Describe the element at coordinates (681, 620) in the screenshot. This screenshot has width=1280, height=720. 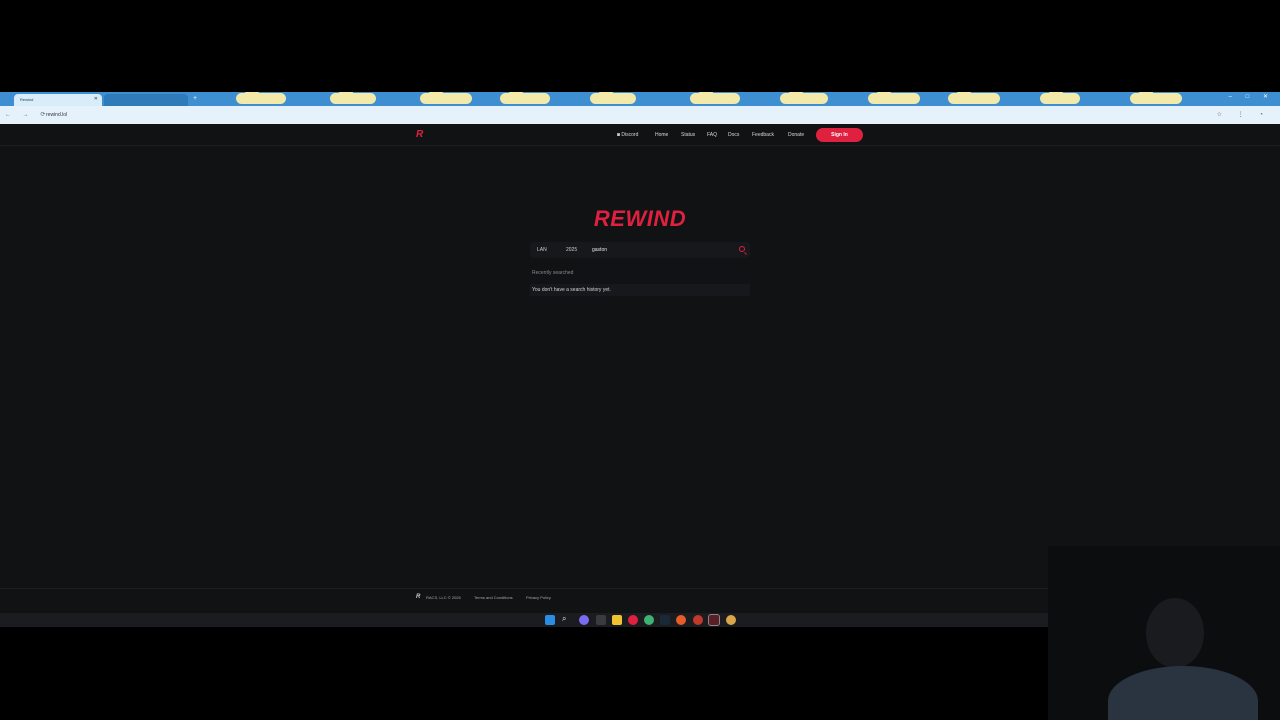
I see `firefox-icon` at that location.